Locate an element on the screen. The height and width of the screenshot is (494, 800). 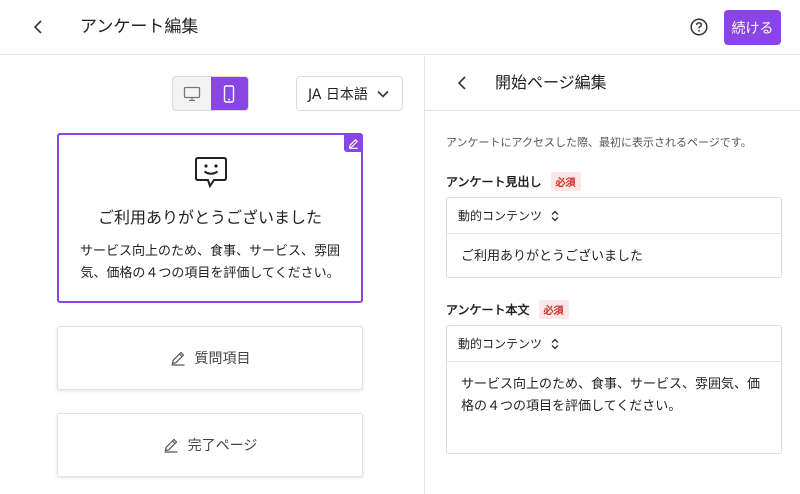
help-button is located at coordinates (699, 27).